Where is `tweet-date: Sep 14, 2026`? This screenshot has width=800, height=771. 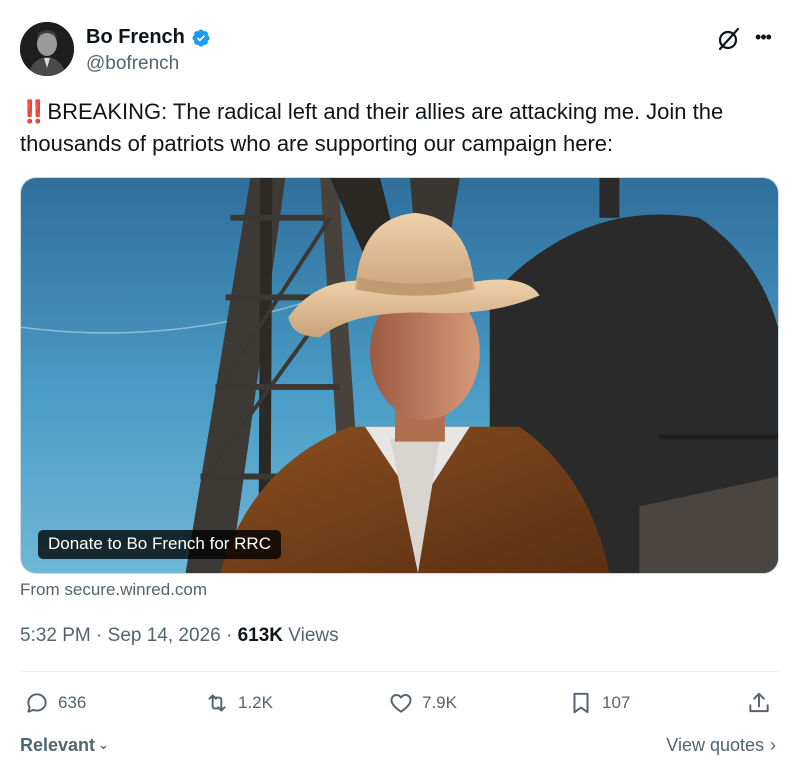 tweet-date: Sep 14, 2026 is located at coordinates (164, 635).